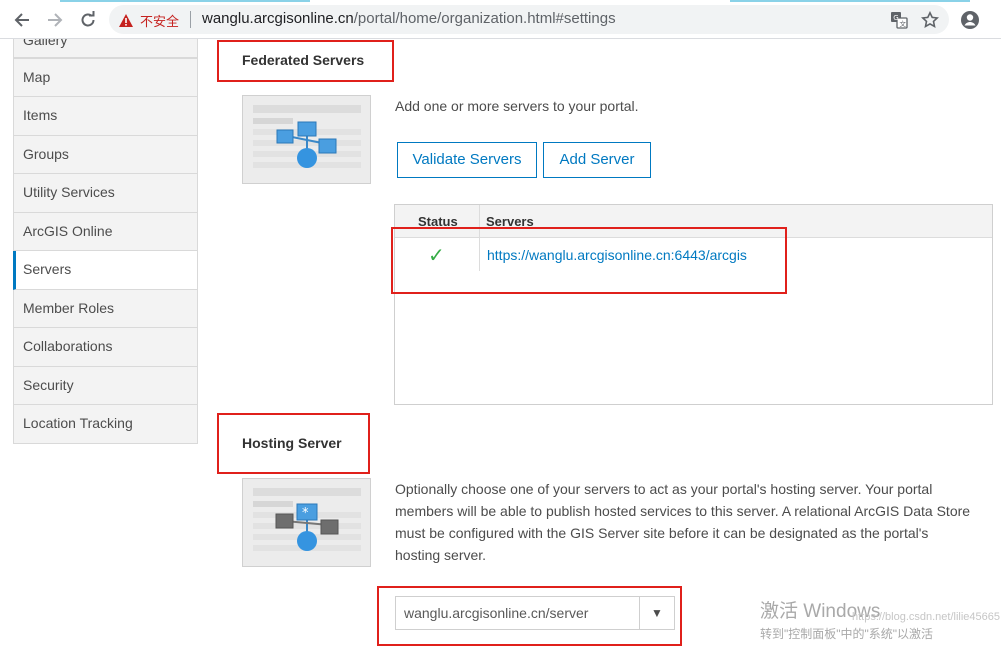  I want to click on sidebar-item-security: Security, so click(105, 386).